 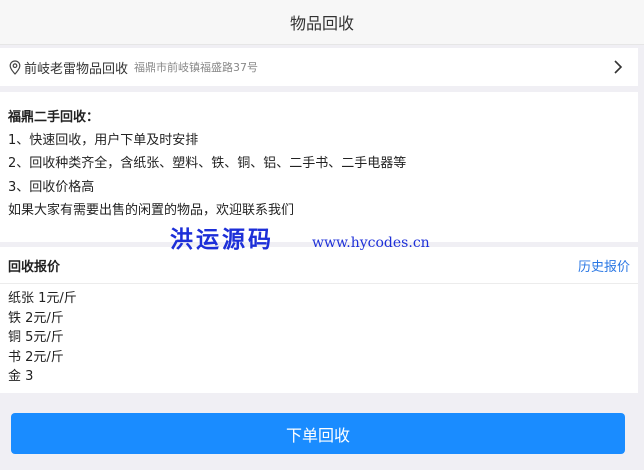 I want to click on page-title: 物品回收, so click(x=321, y=23).